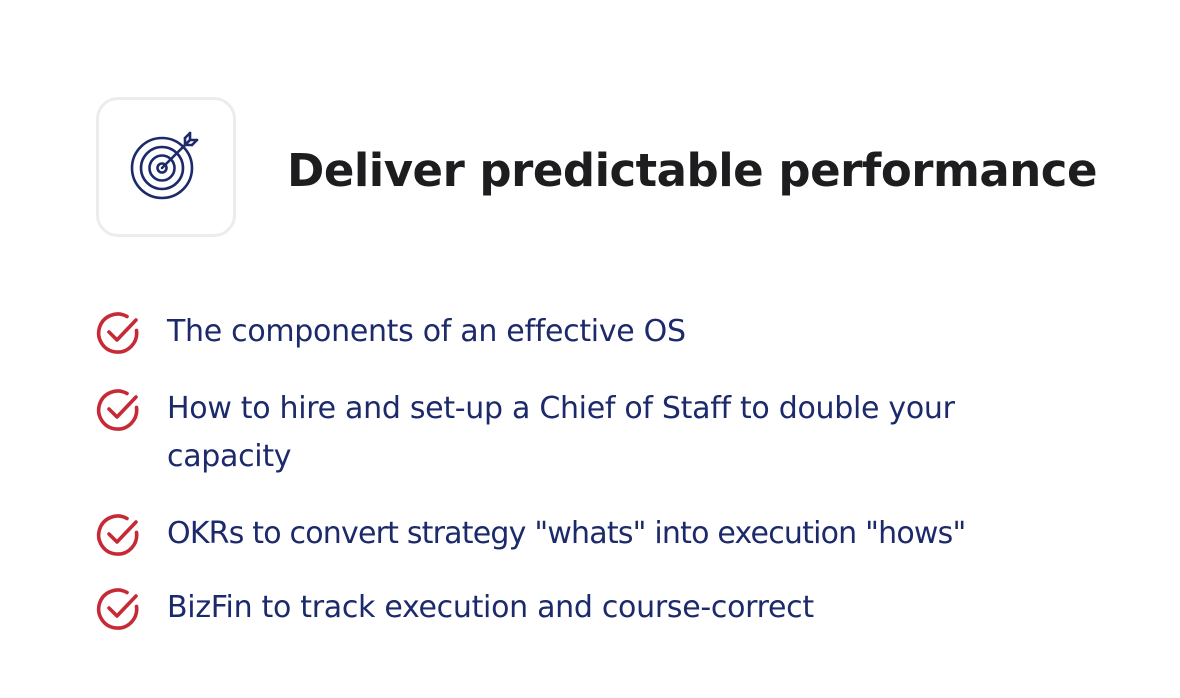 The width and height of the screenshot is (1180, 698). What do you see at coordinates (692, 170) in the screenshot?
I see `page-title: Deliver predictable performance` at bounding box center [692, 170].